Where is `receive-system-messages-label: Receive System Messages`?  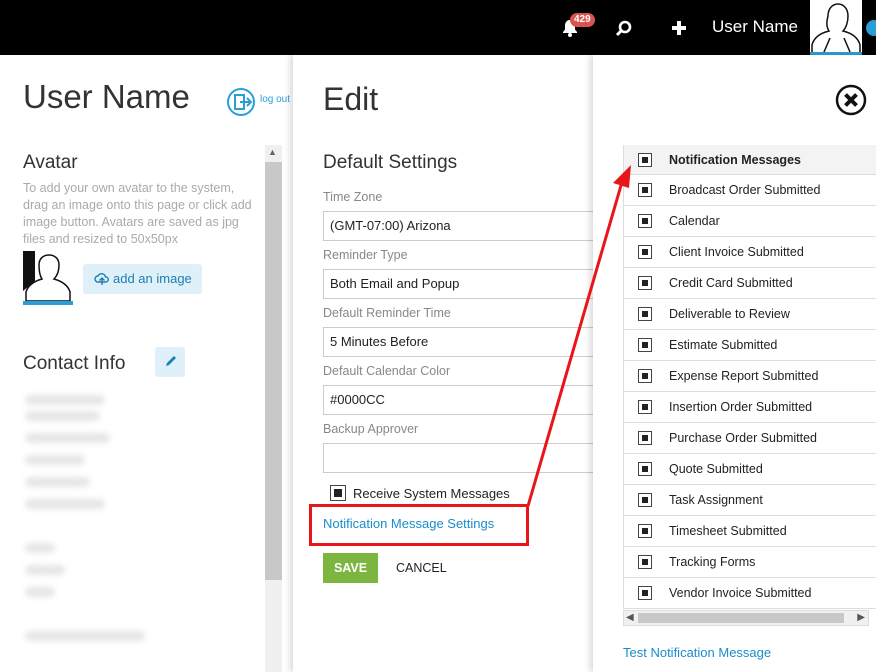 receive-system-messages-label: Receive System Messages is located at coordinates (431, 493).